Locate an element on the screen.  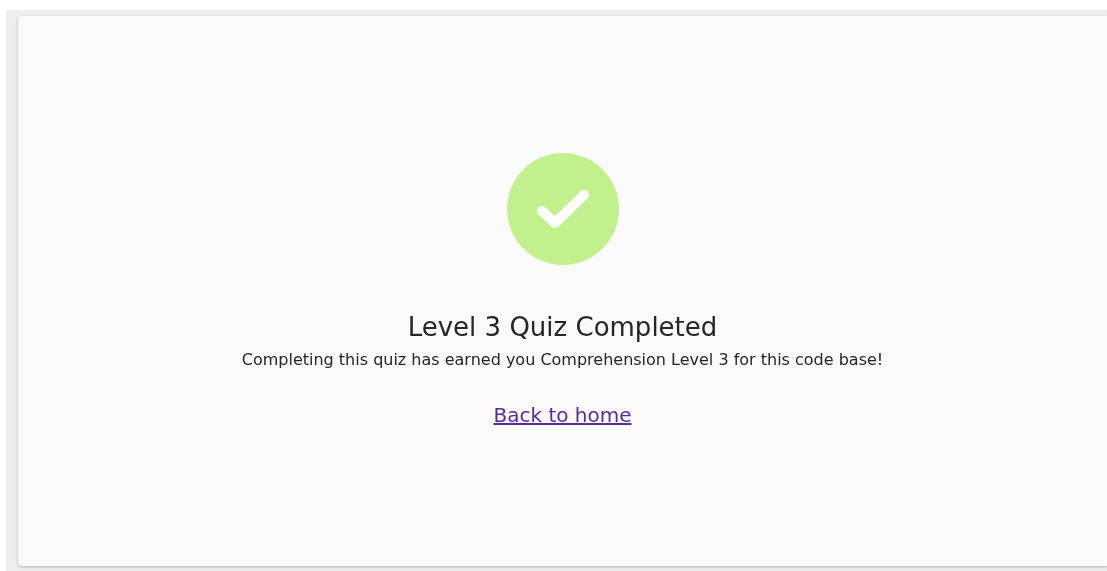
result-message: Completing this quiz has earned you Comprehension Level 3 for this code base! is located at coordinates (562, 360).